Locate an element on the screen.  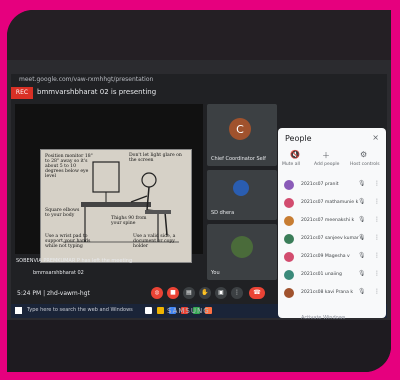
mic-off-button: ⦻ is located at coordinates (157, 293).